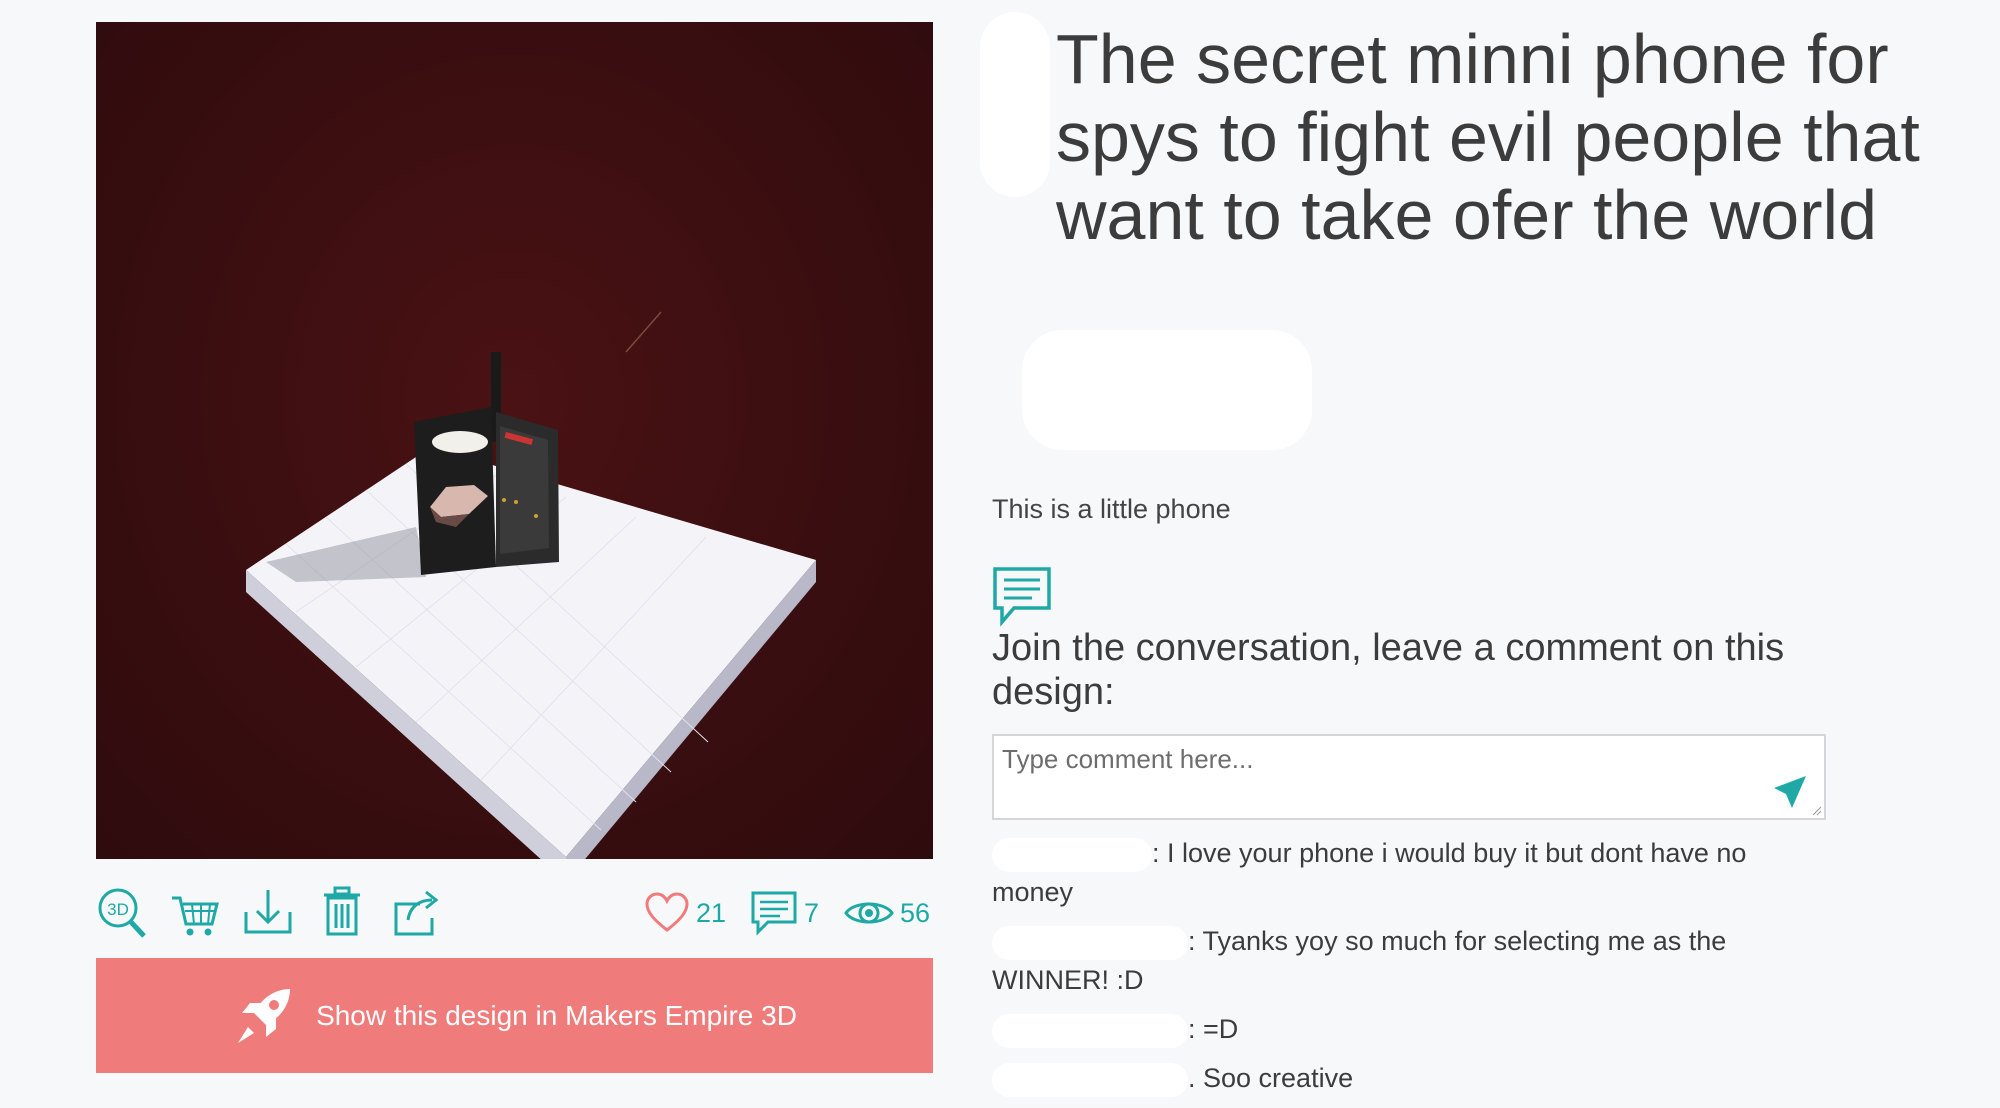 The width and height of the screenshot is (2000, 1108). I want to click on views-stat: 56, so click(887, 913).